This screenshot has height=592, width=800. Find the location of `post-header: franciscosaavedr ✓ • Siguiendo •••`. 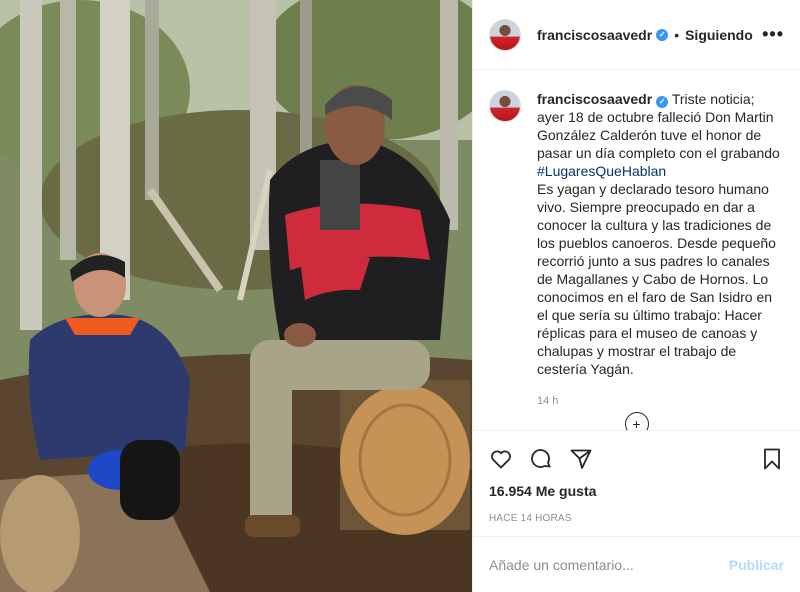

post-header: franciscosaavedr ✓ • Siguiendo ••• is located at coordinates (636, 35).